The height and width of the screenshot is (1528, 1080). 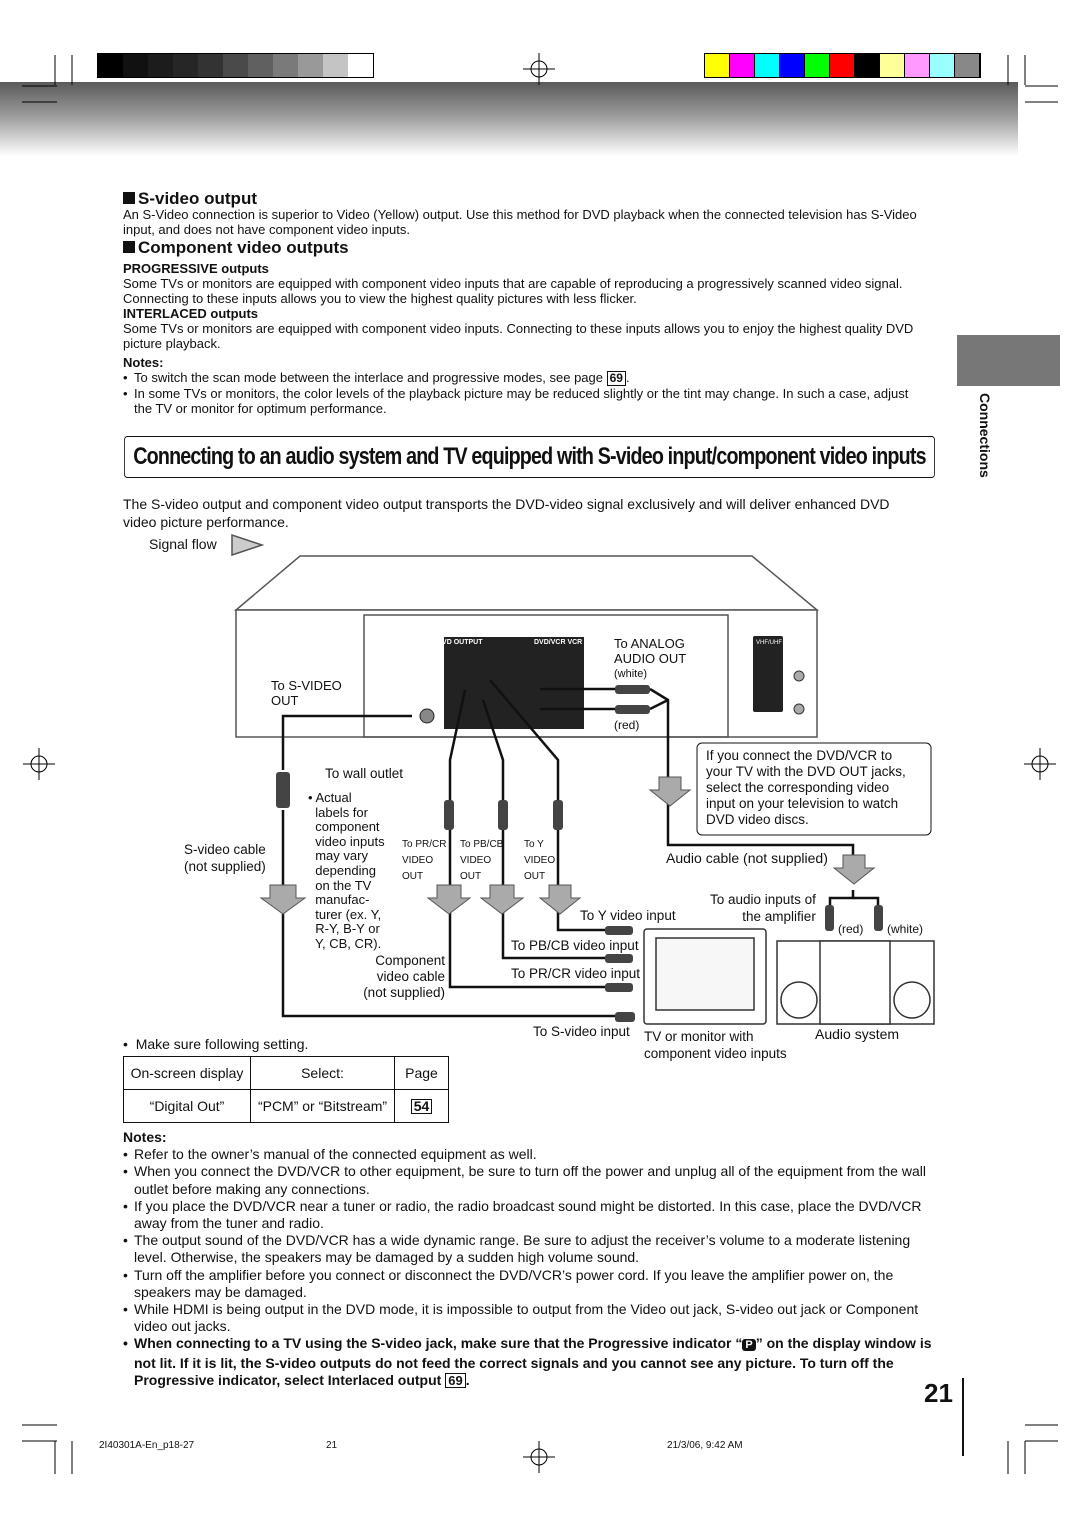 I want to click on table-row: “Digital Out” “PCM” or “Bitstream” 54, so click(x=286, y=1106).